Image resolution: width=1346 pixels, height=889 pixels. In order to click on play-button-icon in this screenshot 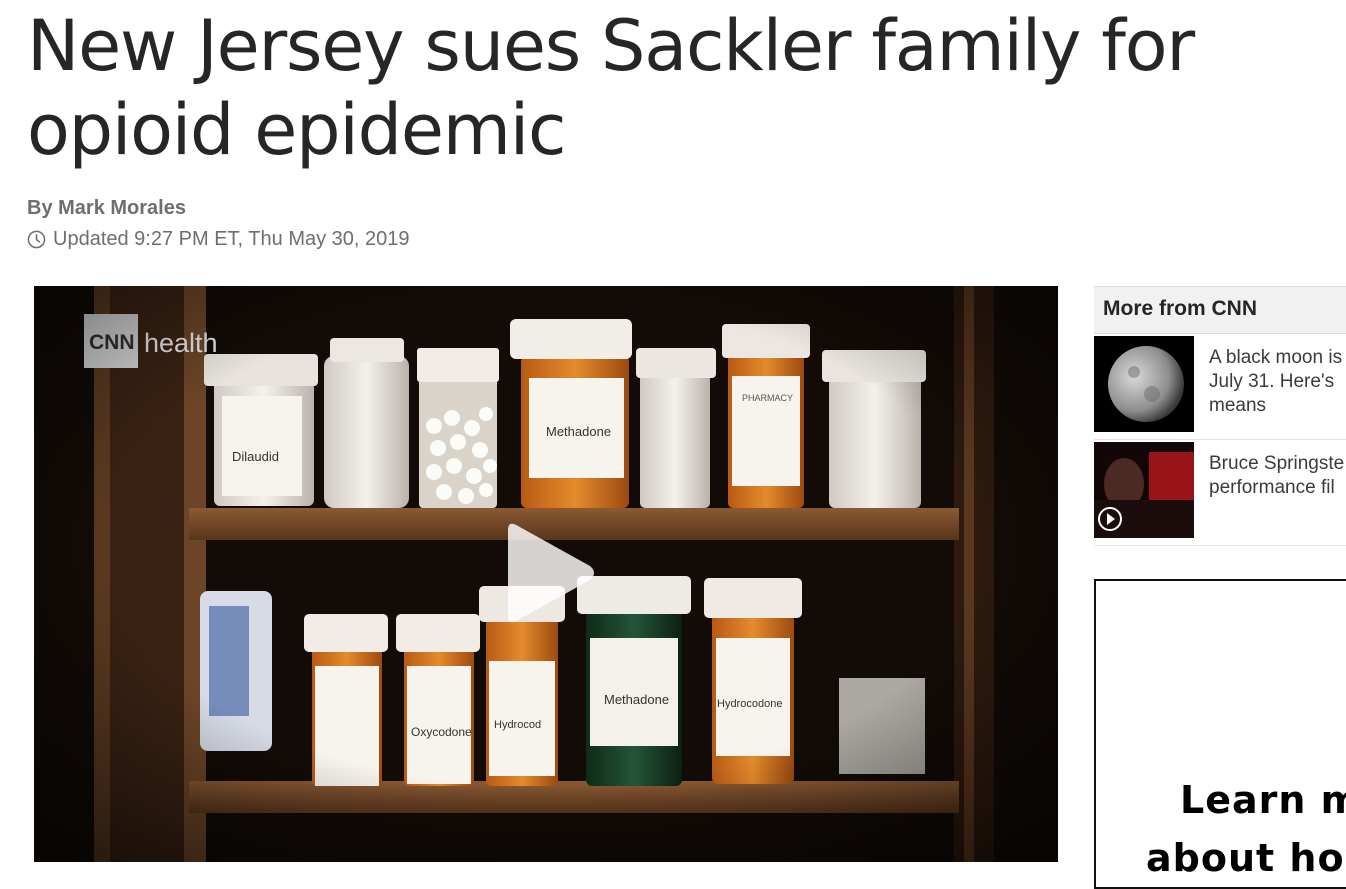, I will do `click(550, 573)`.